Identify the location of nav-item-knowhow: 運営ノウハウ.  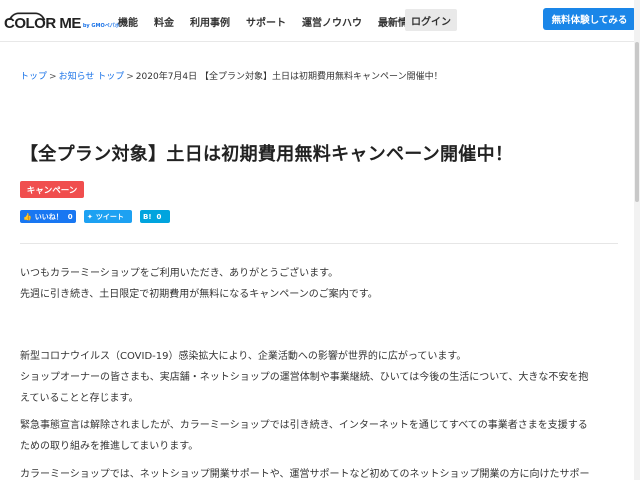
(332, 21).